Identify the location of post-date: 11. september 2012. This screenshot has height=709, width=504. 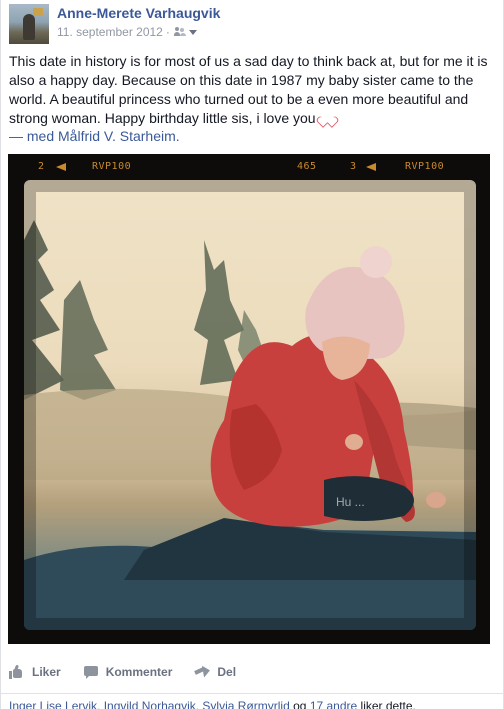
(110, 32).